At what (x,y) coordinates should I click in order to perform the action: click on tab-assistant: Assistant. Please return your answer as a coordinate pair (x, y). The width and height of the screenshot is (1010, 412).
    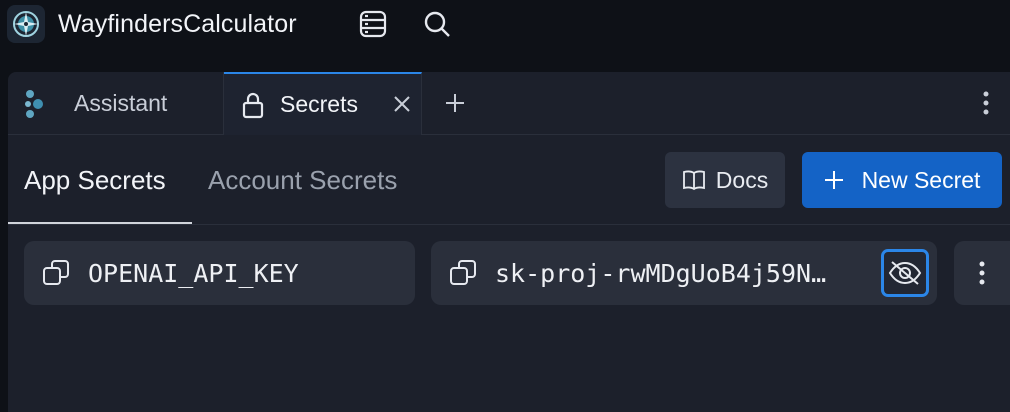
    Looking at the image, I should click on (116, 103).